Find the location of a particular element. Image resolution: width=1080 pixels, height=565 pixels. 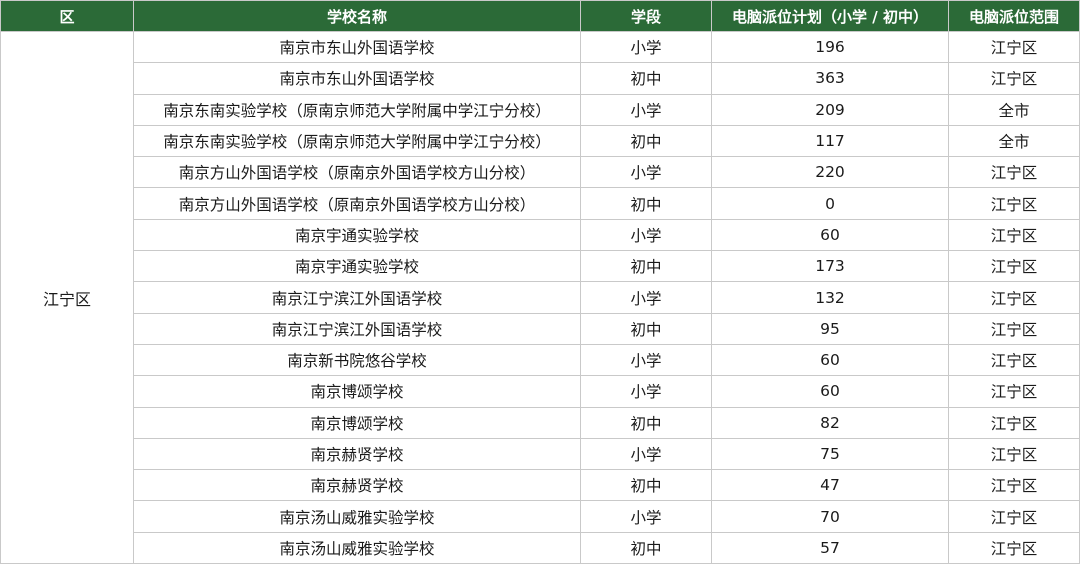

district-cell: 江宁区 is located at coordinates (67, 297).